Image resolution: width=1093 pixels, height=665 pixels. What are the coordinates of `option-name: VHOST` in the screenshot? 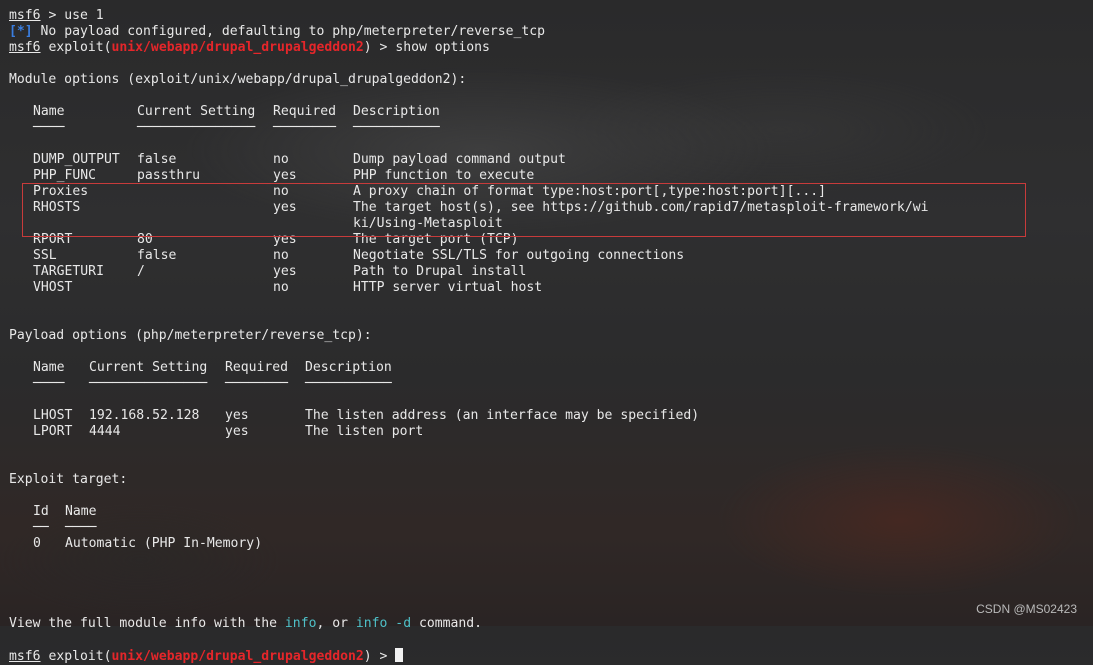 It's located at (53, 287).